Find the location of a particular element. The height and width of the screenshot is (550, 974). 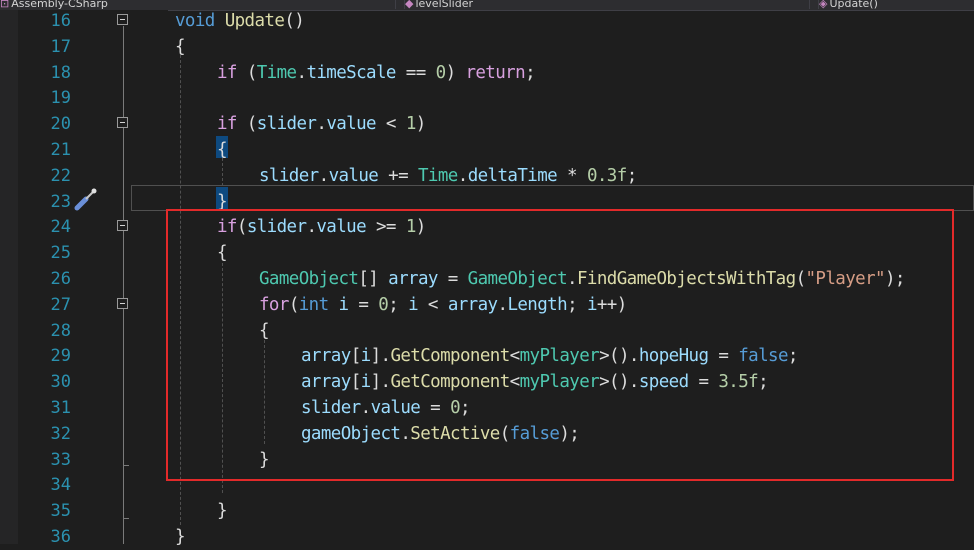

line-number: 29 is located at coordinates (60, 356).